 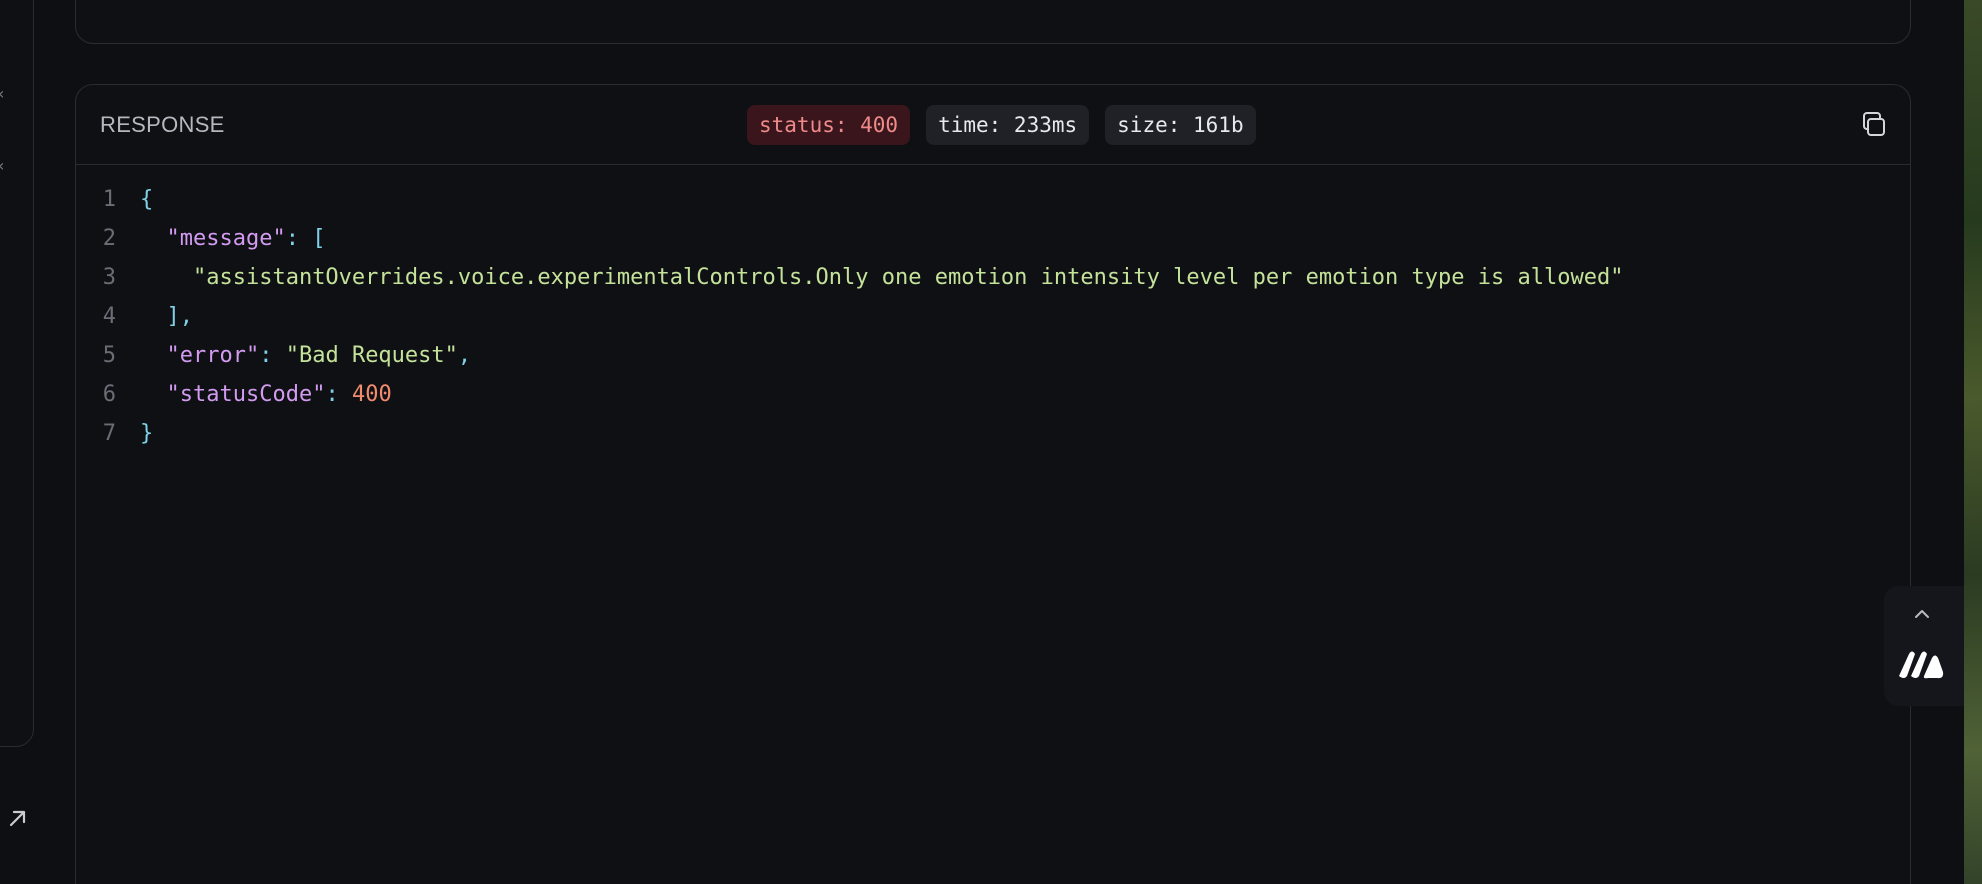 What do you see at coordinates (993, 22) in the screenshot?
I see `request-panel` at bounding box center [993, 22].